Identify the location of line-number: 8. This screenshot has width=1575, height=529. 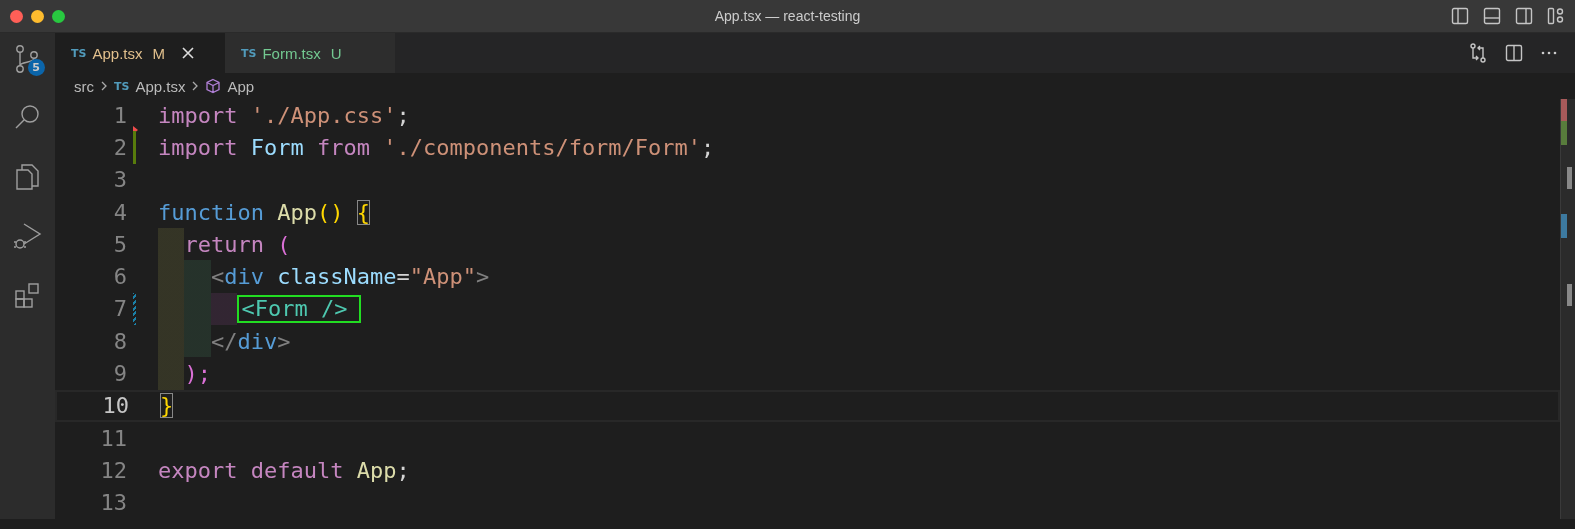
(119, 341).